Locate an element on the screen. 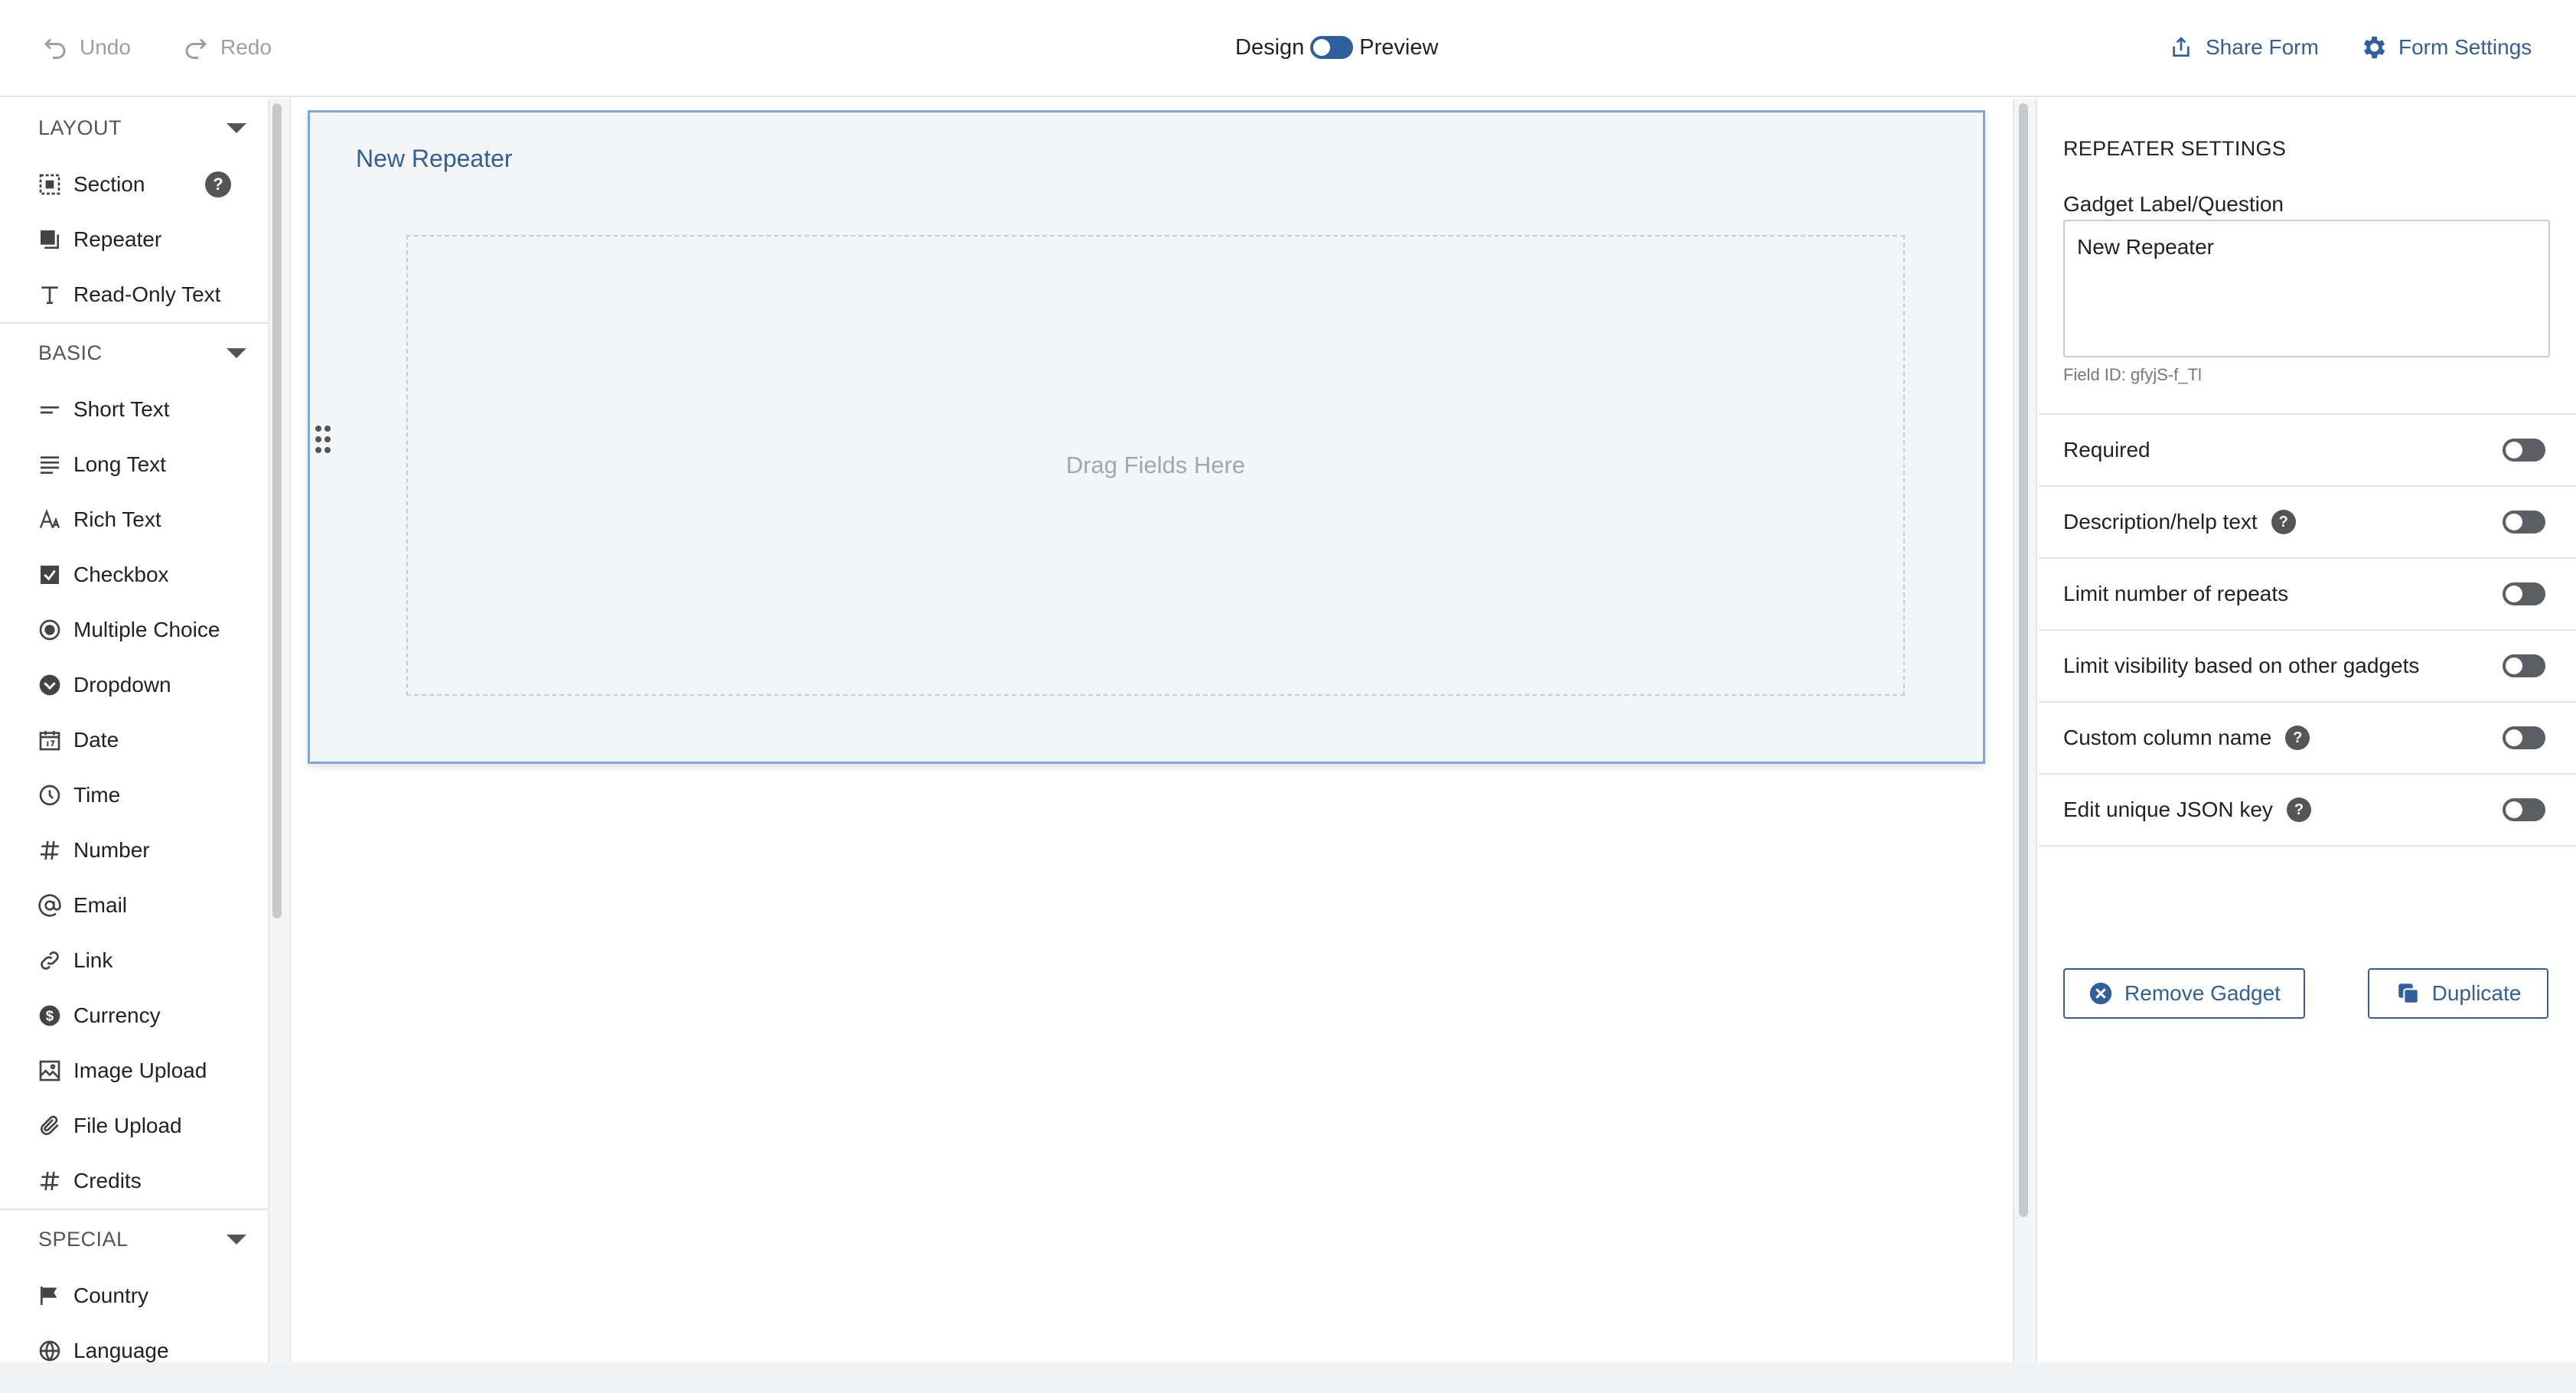 Image resolution: width=2576 pixels, height=1393 pixels. group-title: LAYOUT is located at coordinates (80, 127).